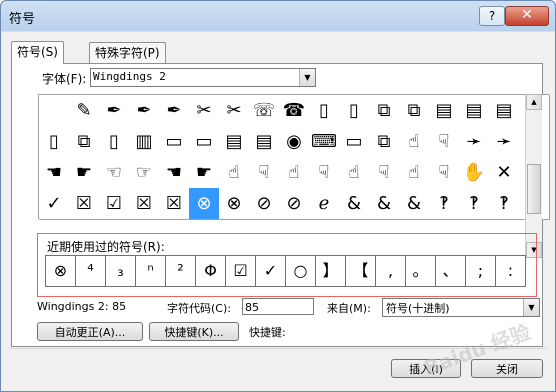 The height and width of the screenshot is (392, 556). Describe the element at coordinates (241, 271) in the screenshot. I see `recent-symbol-cell: ☑` at that location.